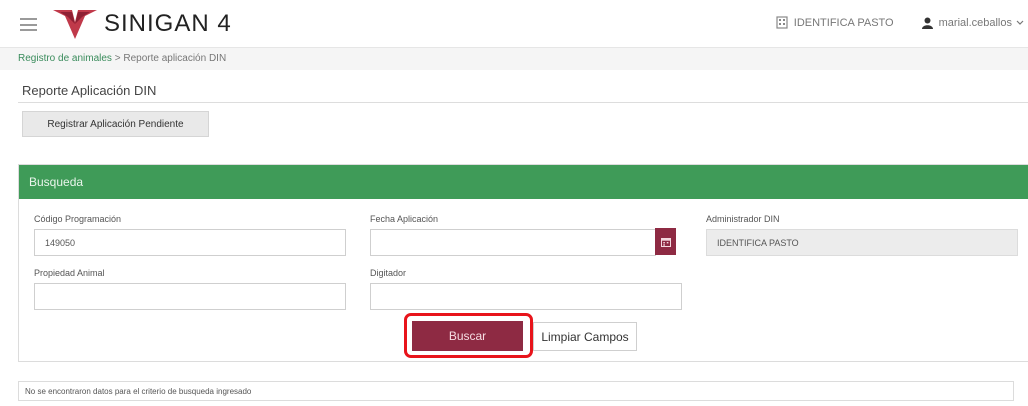 This screenshot has height=406, width=1028. I want to click on brand-title: SINIGAN 4, so click(168, 23).